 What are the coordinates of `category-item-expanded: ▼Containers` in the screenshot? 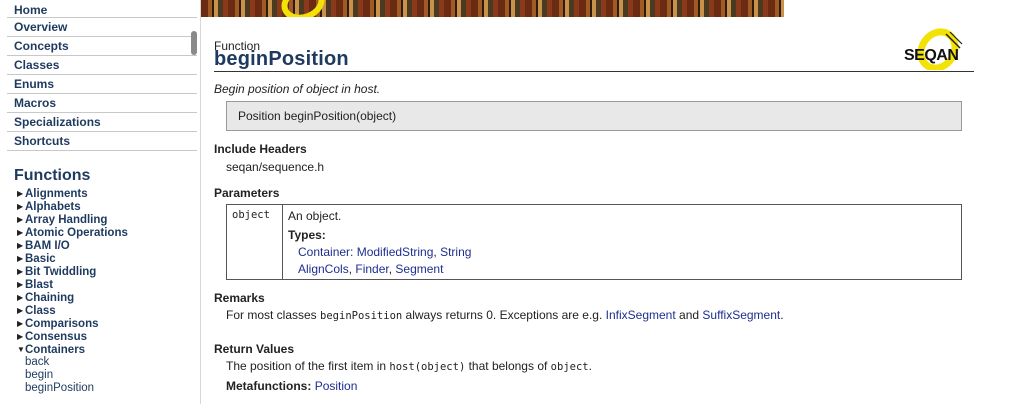 It's located at (108, 349).